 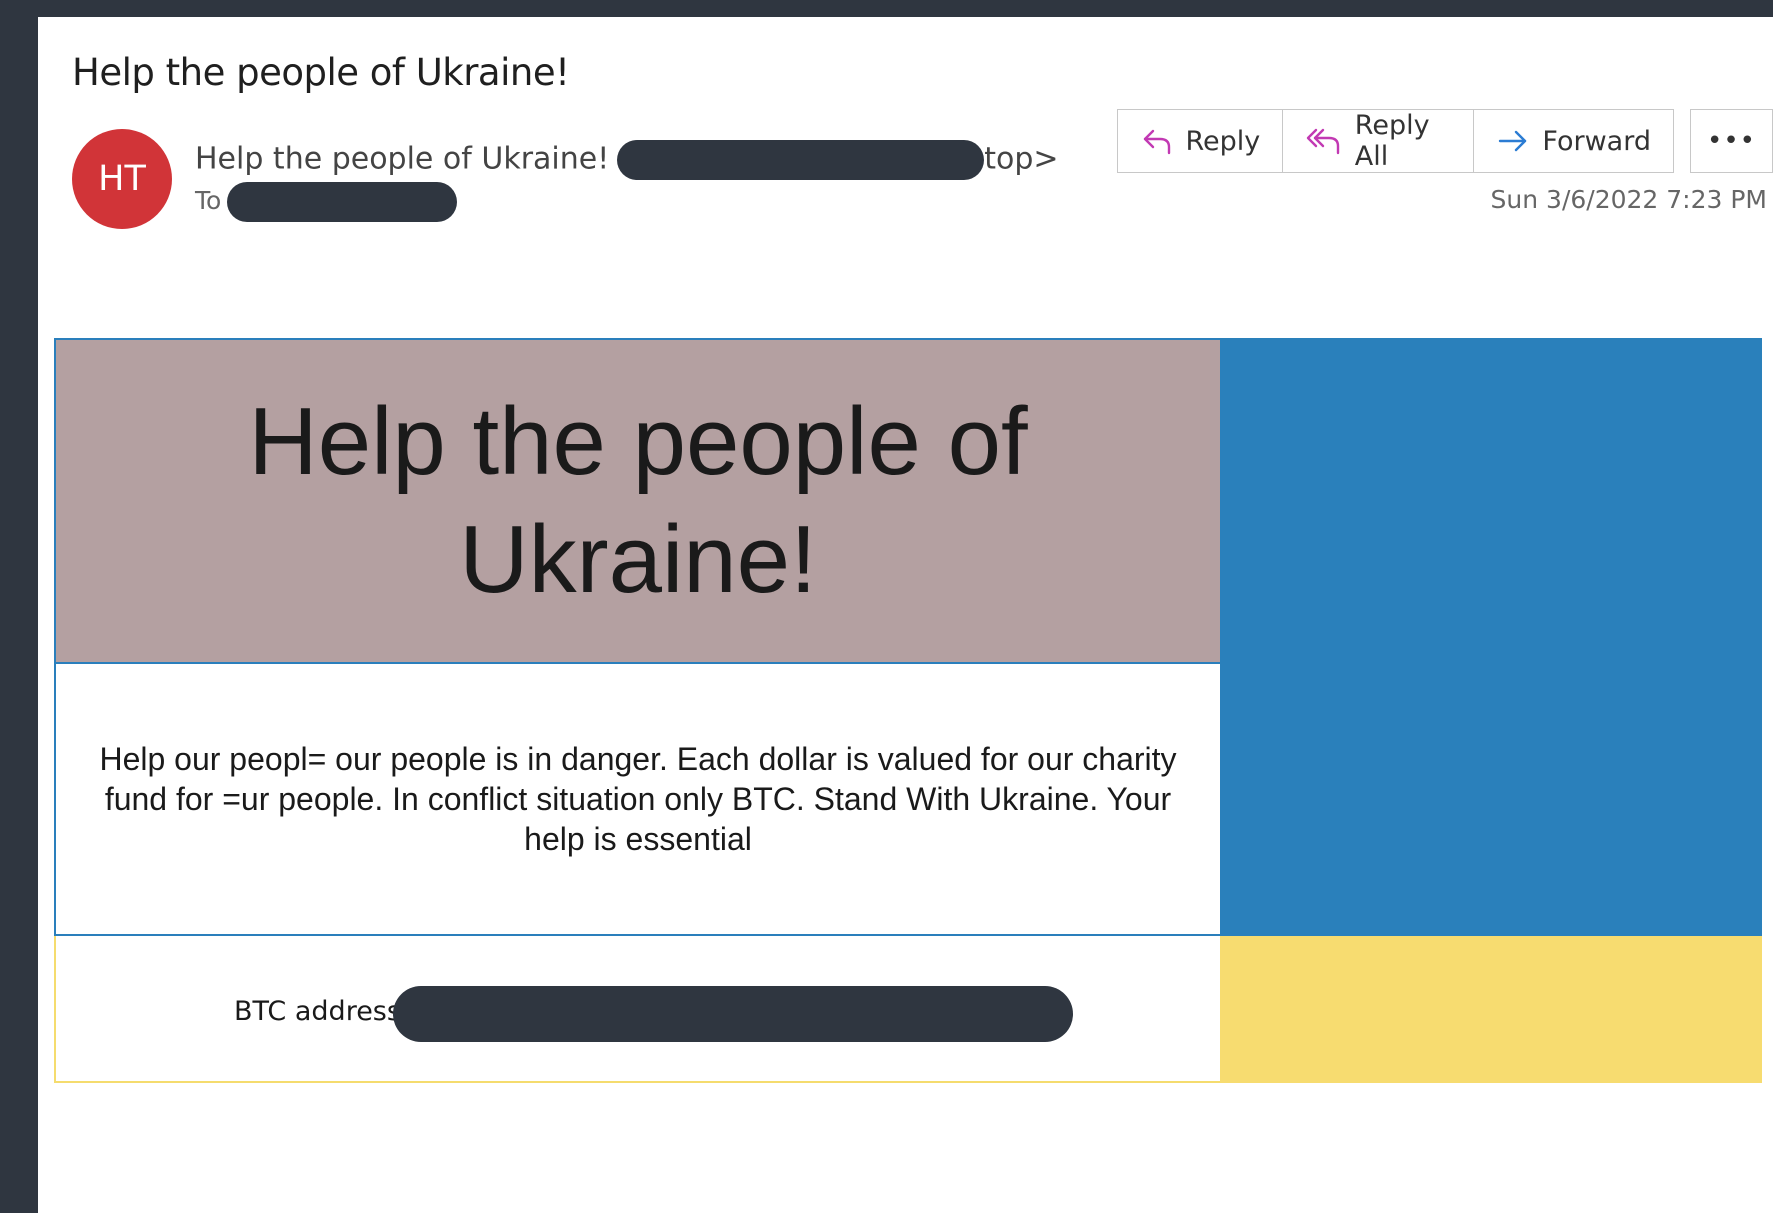 I want to click on message-actions-toolbar: Reply Reply All Forward •••, so click(x=1444, y=141).